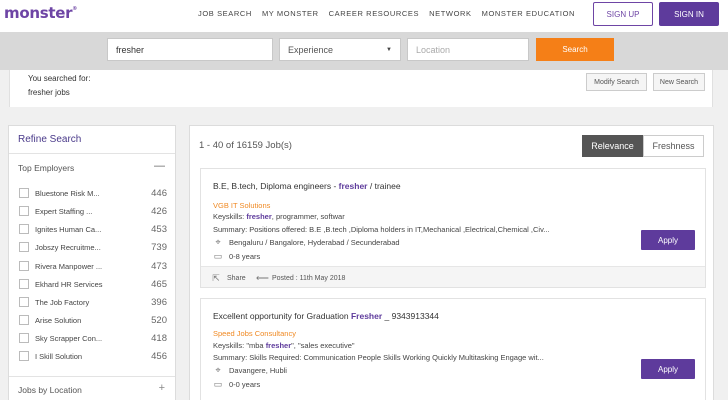 Image resolution: width=728 pixels, height=400 pixels. Describe the element at coordinates (159, 247) in the screenshot. I see `employer-count: 739` at that location.